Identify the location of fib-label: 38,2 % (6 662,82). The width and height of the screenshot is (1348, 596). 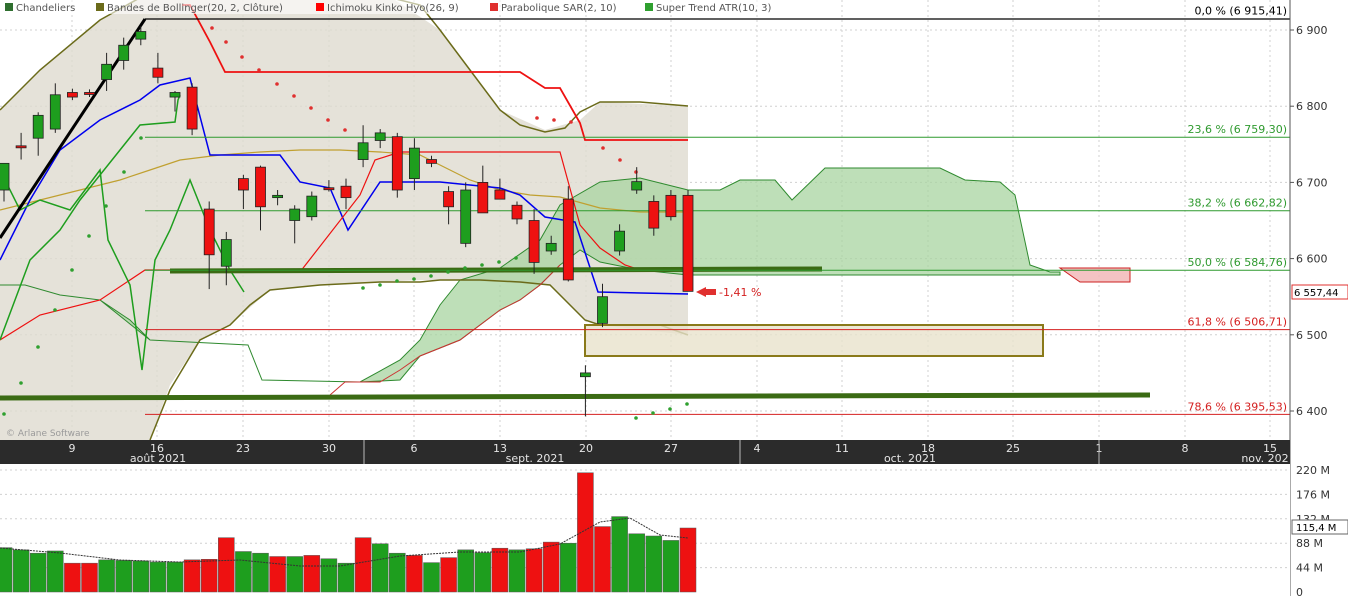
(1237, 203).